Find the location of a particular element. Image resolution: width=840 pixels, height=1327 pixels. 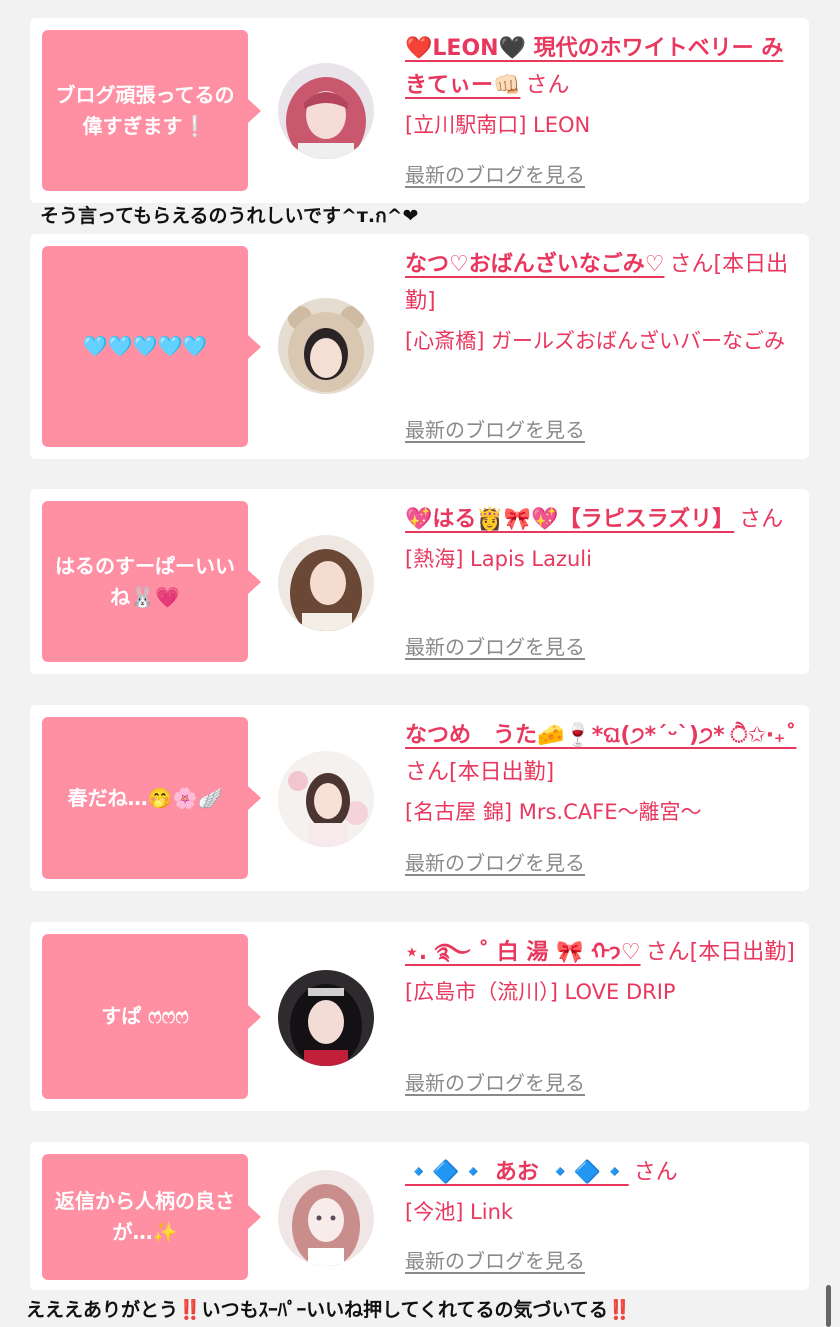

cast-name-link: ❤️LEON🖤 現代のホワイトベリー みきてぃー👊🏻 is located at coordinates (594, 67).